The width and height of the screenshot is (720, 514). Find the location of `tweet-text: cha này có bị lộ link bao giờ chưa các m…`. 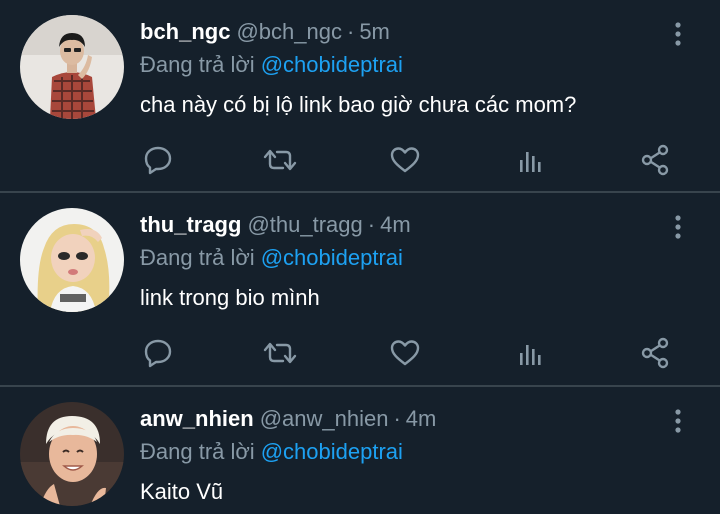

tweet-text: cha này có bị lộ link bao giờ chưa các m… is located at coordinates (358, 104).